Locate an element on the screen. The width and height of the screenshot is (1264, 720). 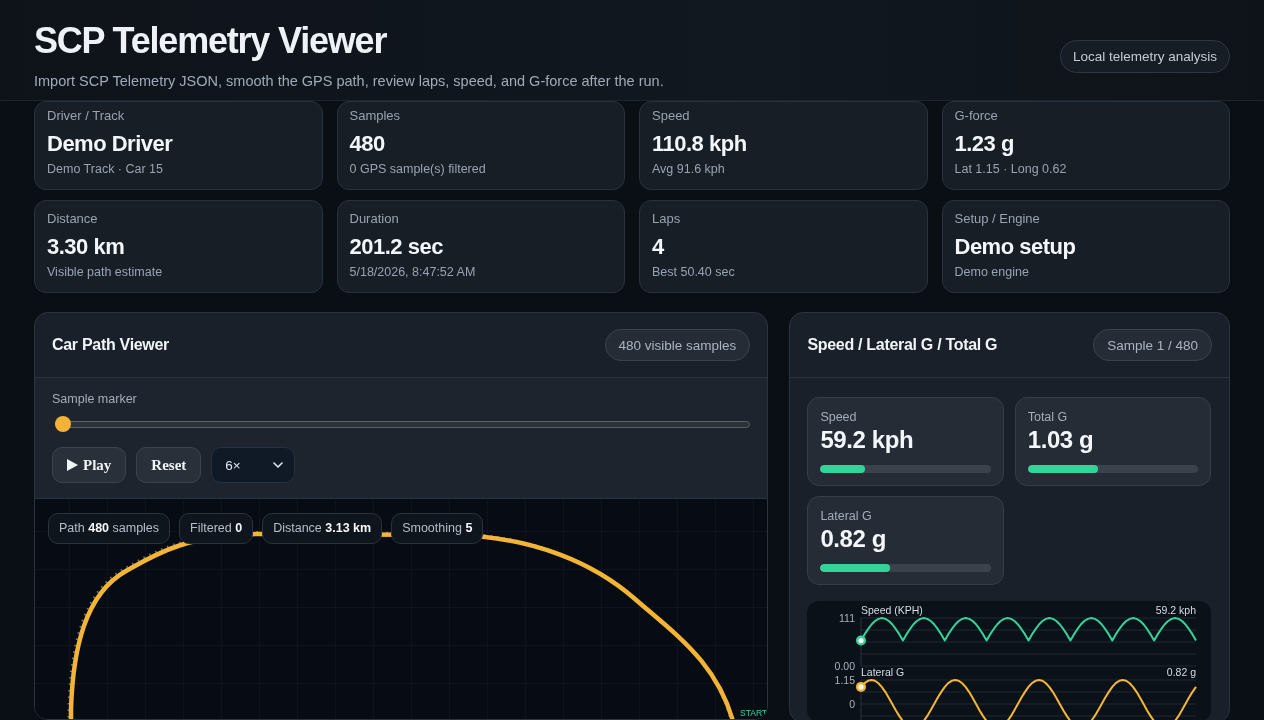
stat-label: Driver / Track is located at coordinates (86, 116).